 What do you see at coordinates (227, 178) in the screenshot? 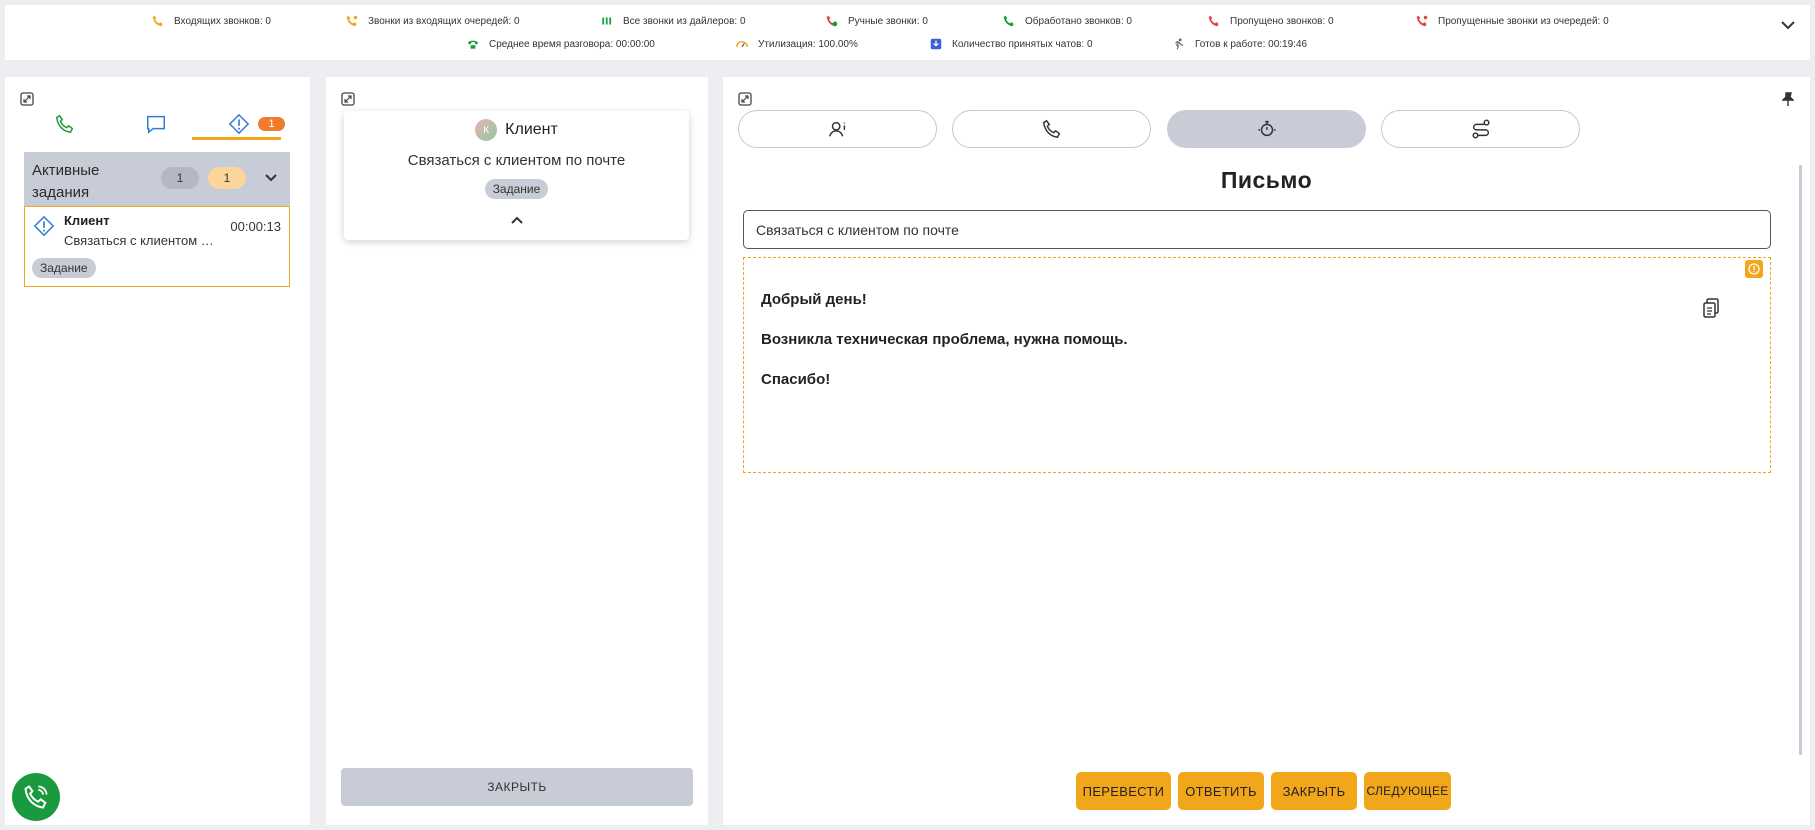
I see `count-badge-orange: 1` at bounding box center [227, 178].